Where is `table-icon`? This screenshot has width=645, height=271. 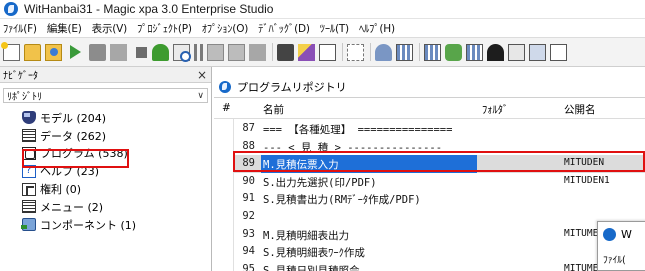
table-icon is located at coordinates (474, 52).